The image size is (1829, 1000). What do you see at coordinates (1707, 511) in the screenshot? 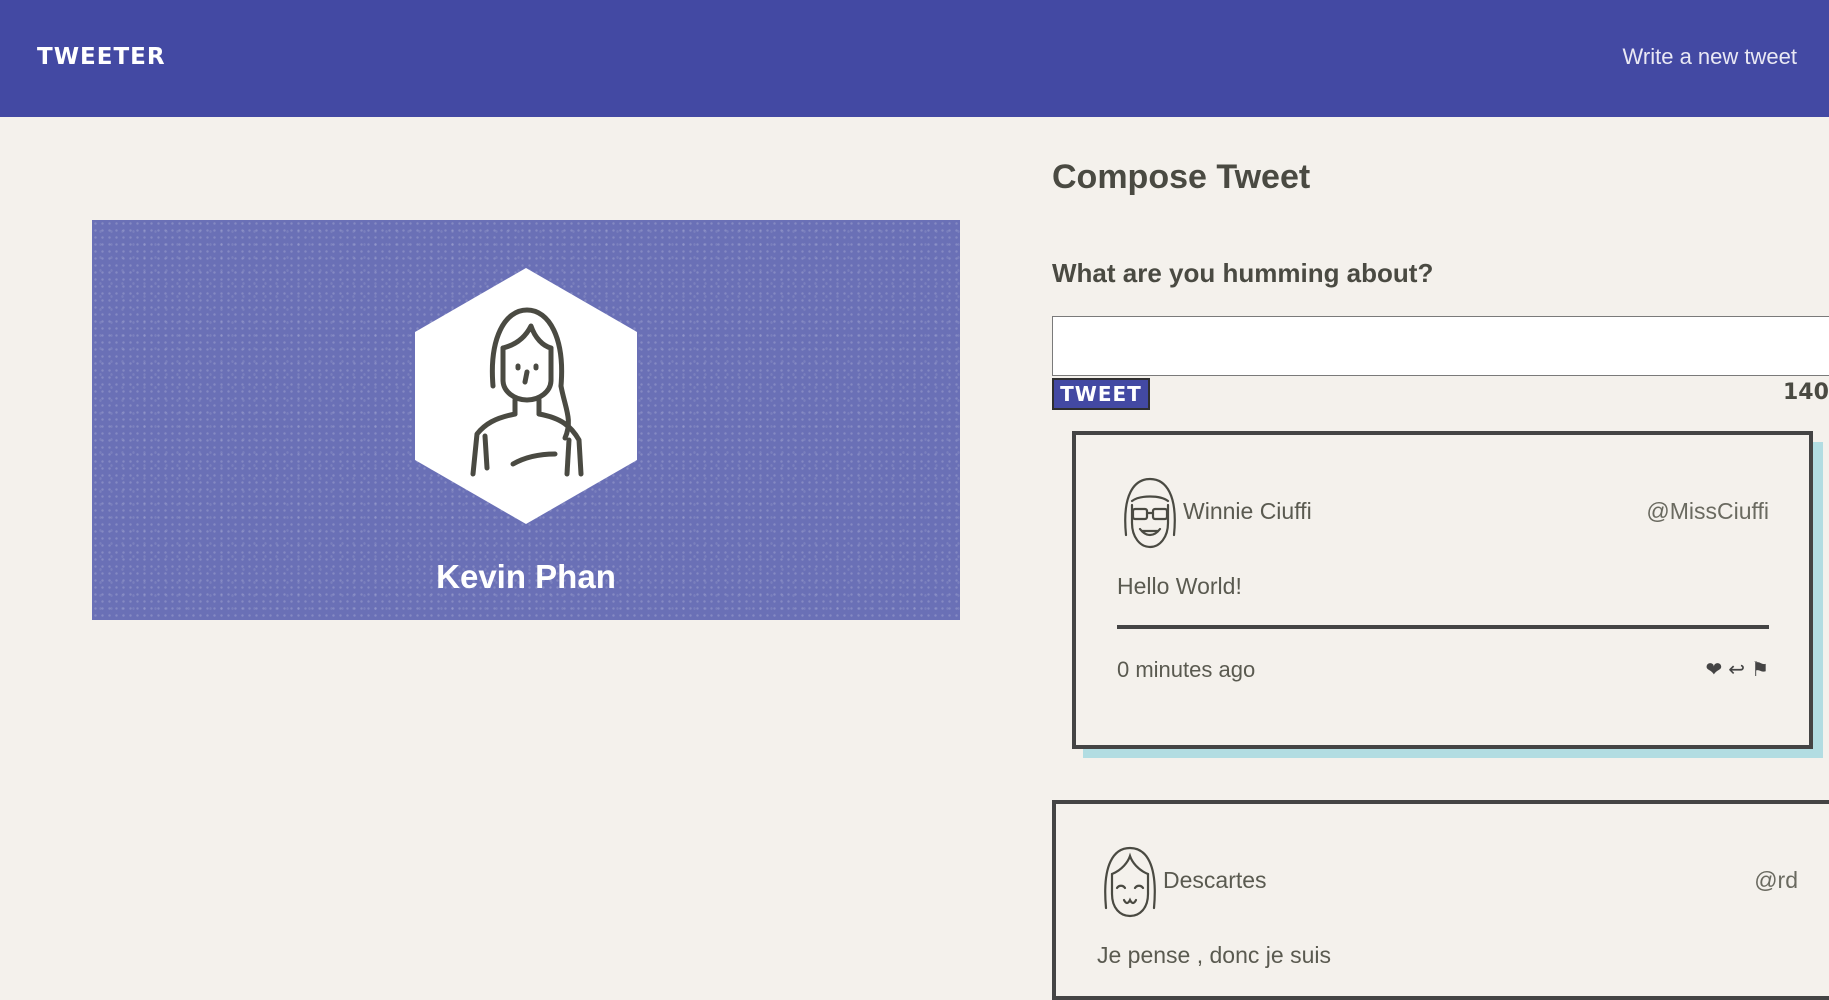
I see `tweet-handle: @MissCiuffi` at bounding box center [1707, 511].